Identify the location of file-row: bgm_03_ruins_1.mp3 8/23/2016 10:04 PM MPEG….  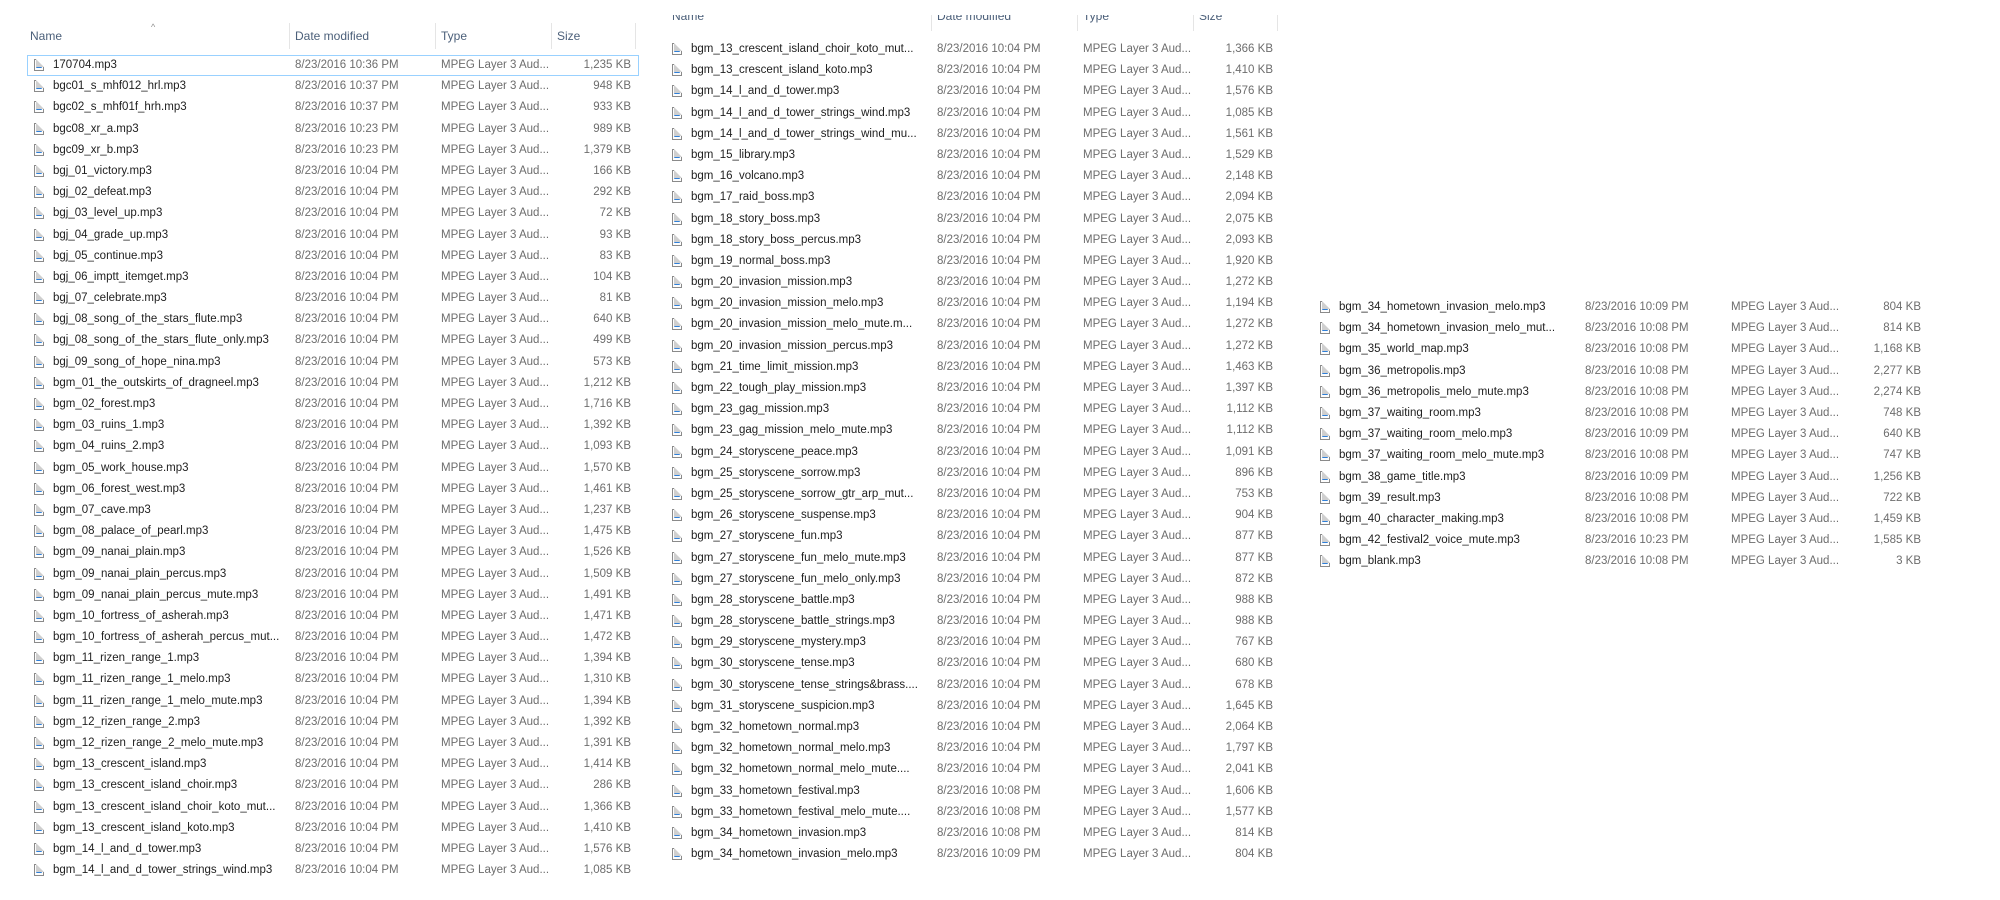
(333, 425).